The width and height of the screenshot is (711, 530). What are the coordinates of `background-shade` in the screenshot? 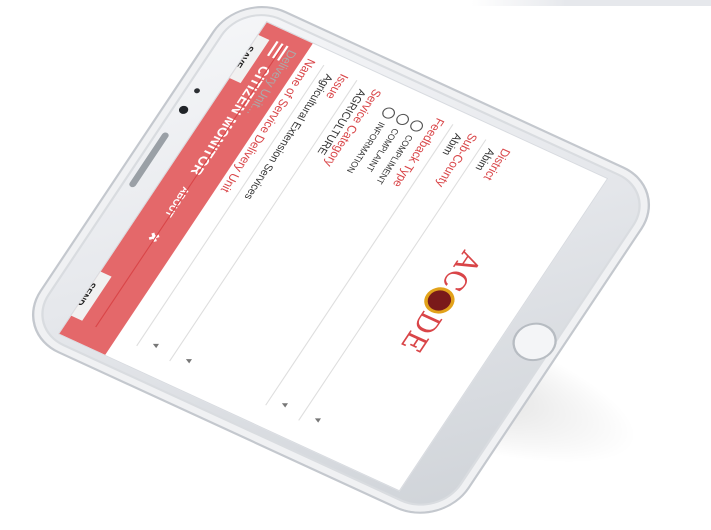 It's located at (591, 3).